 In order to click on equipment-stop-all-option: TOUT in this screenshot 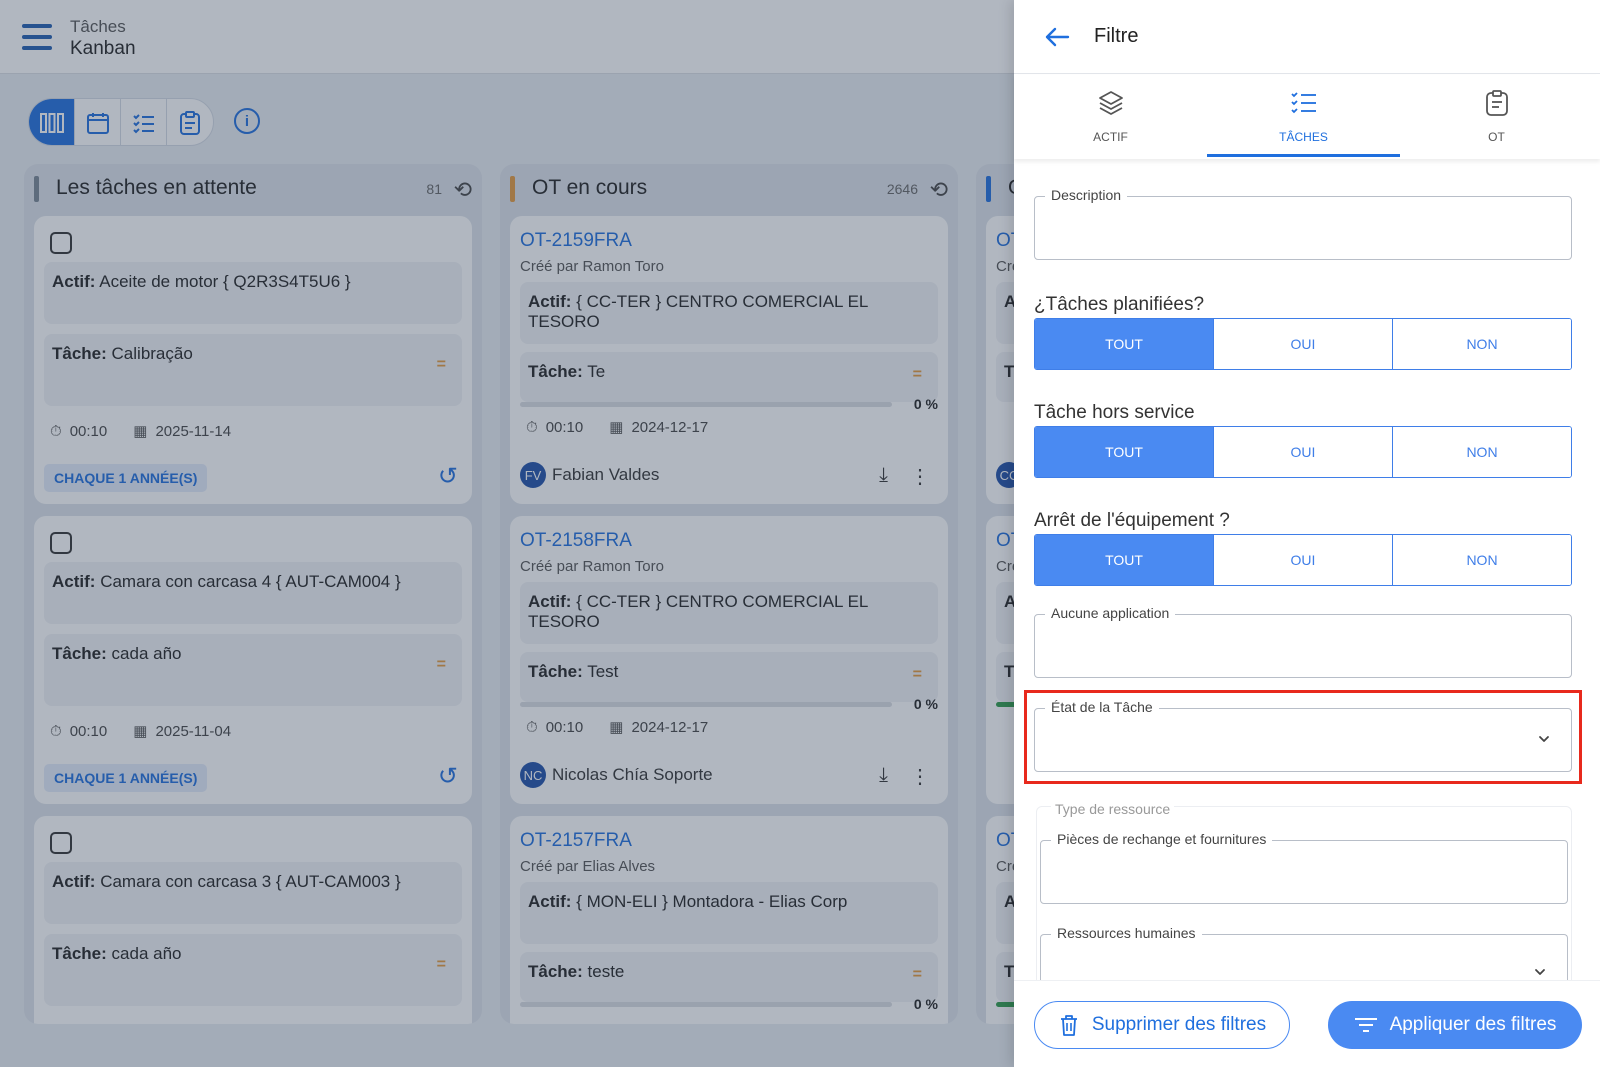, I will do `click(1124, 560)`.